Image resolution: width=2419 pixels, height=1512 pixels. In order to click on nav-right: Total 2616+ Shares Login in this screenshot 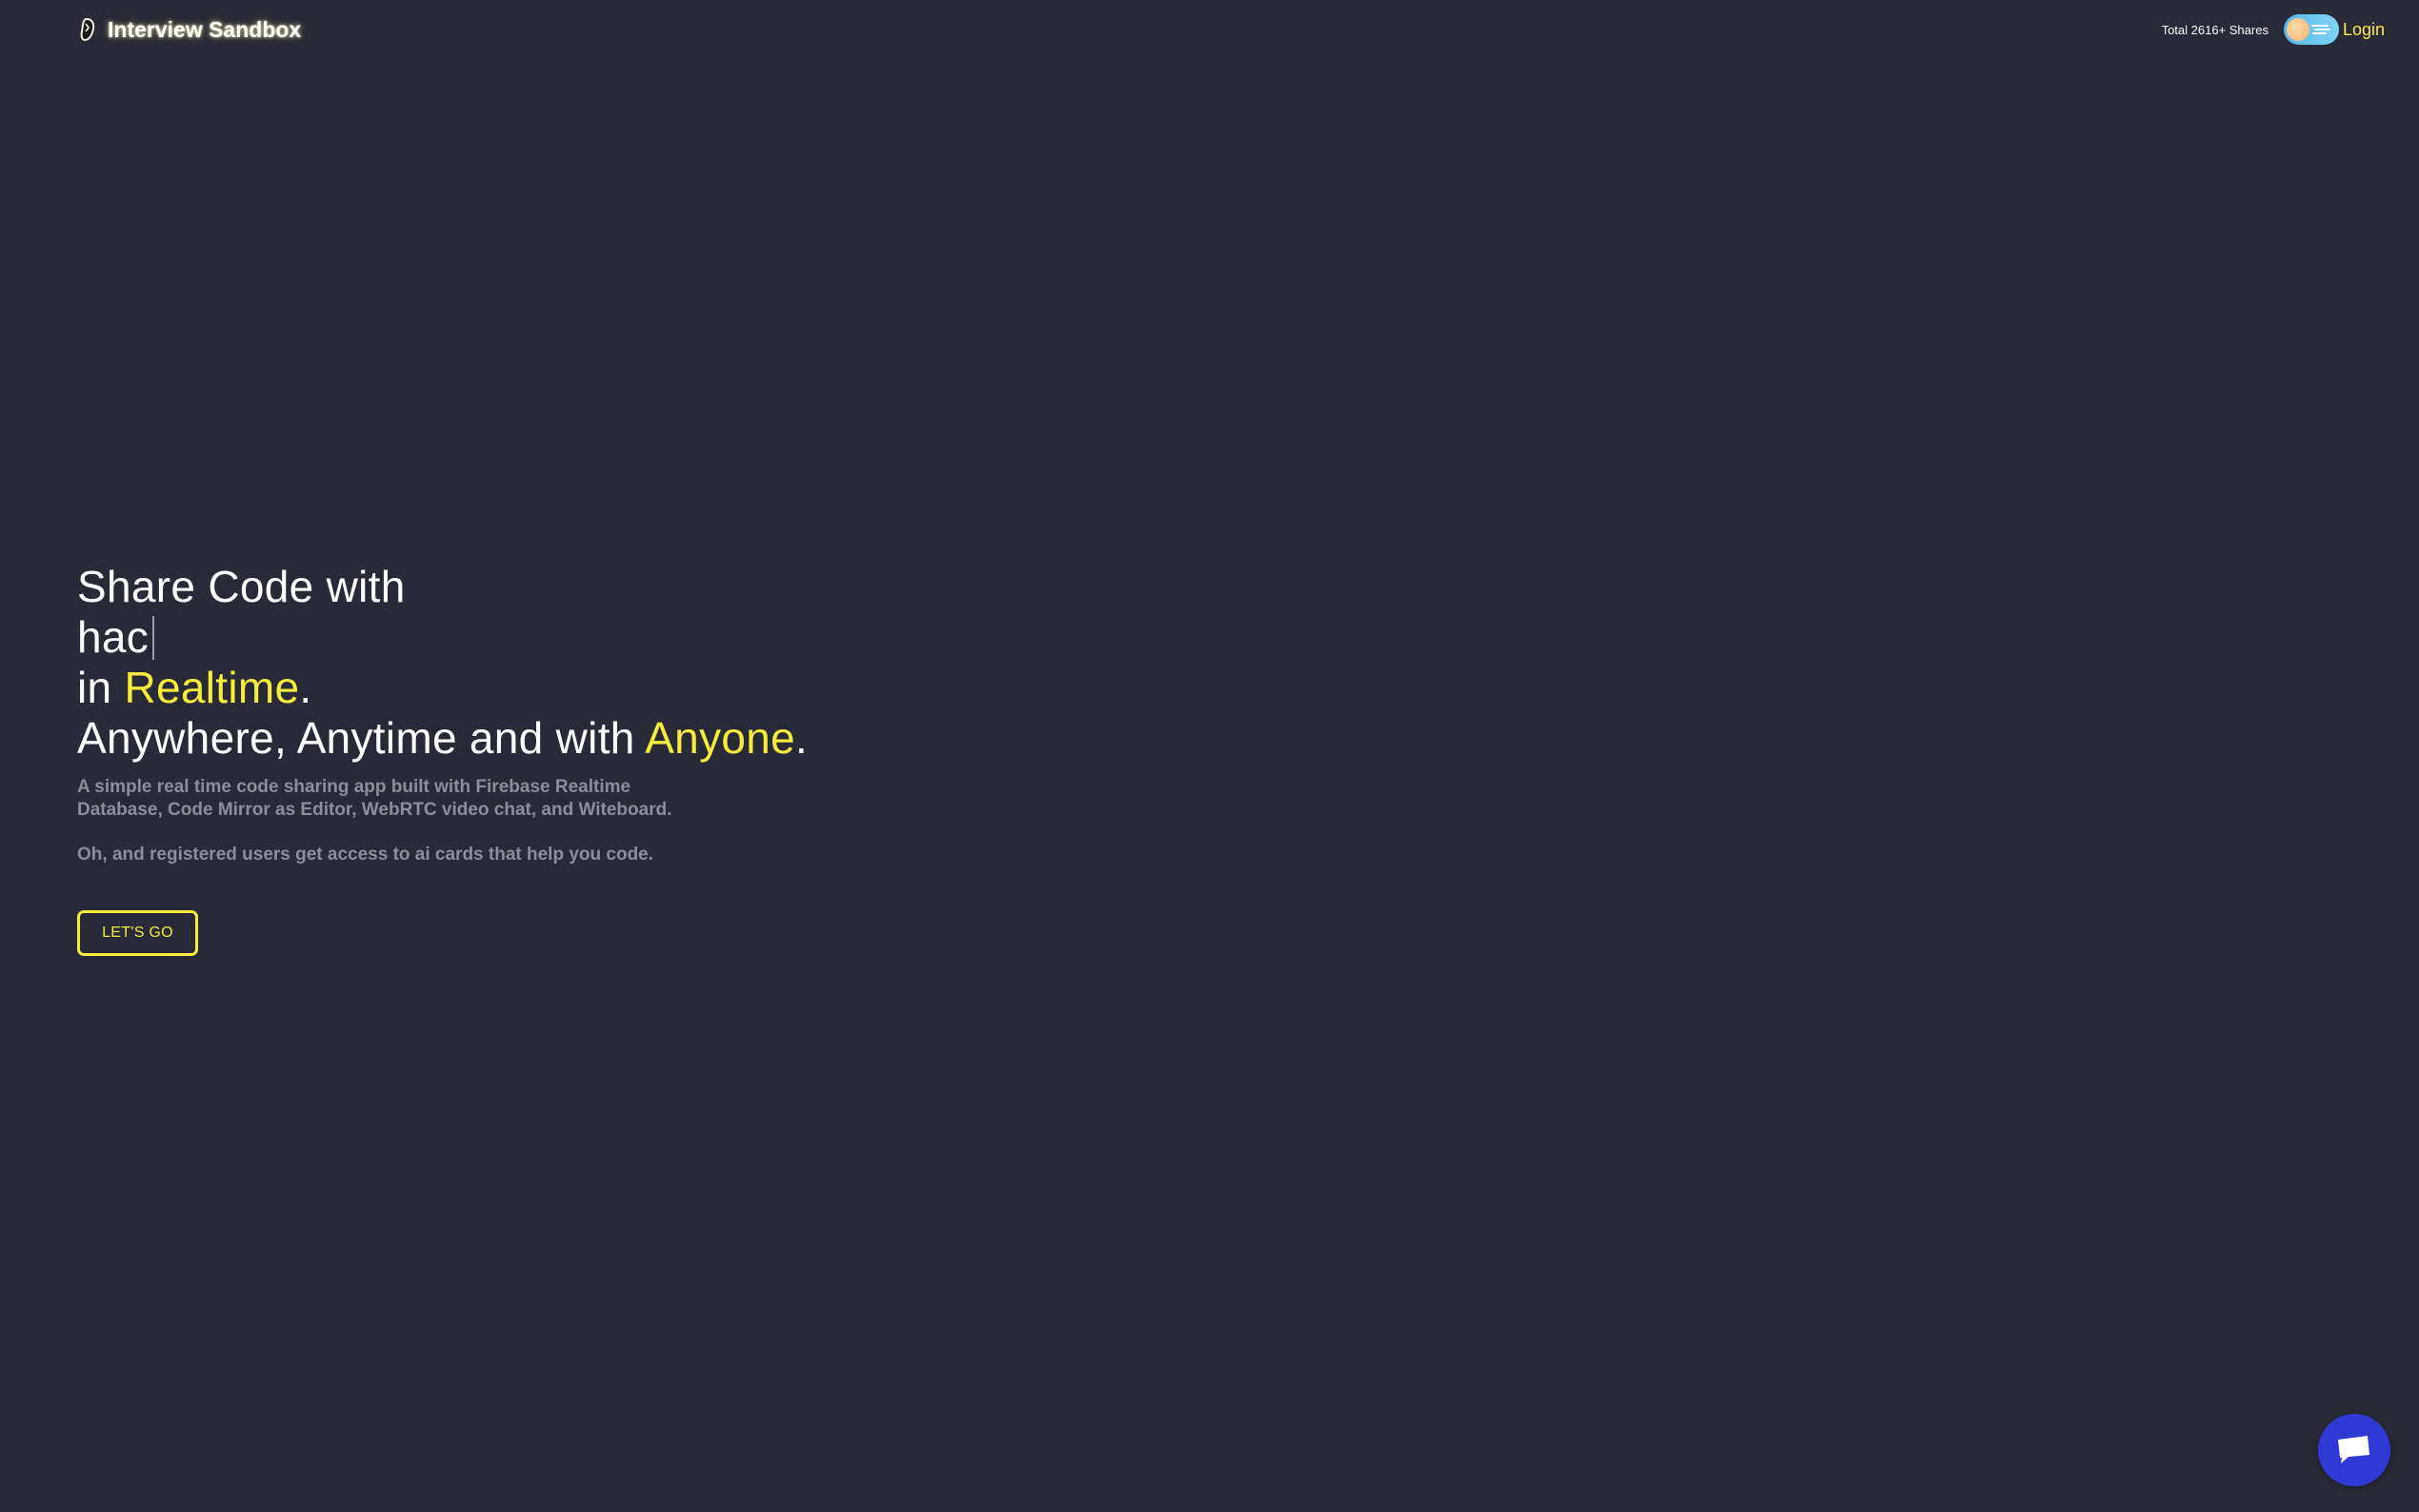, I will do `click(2273, 29)`.